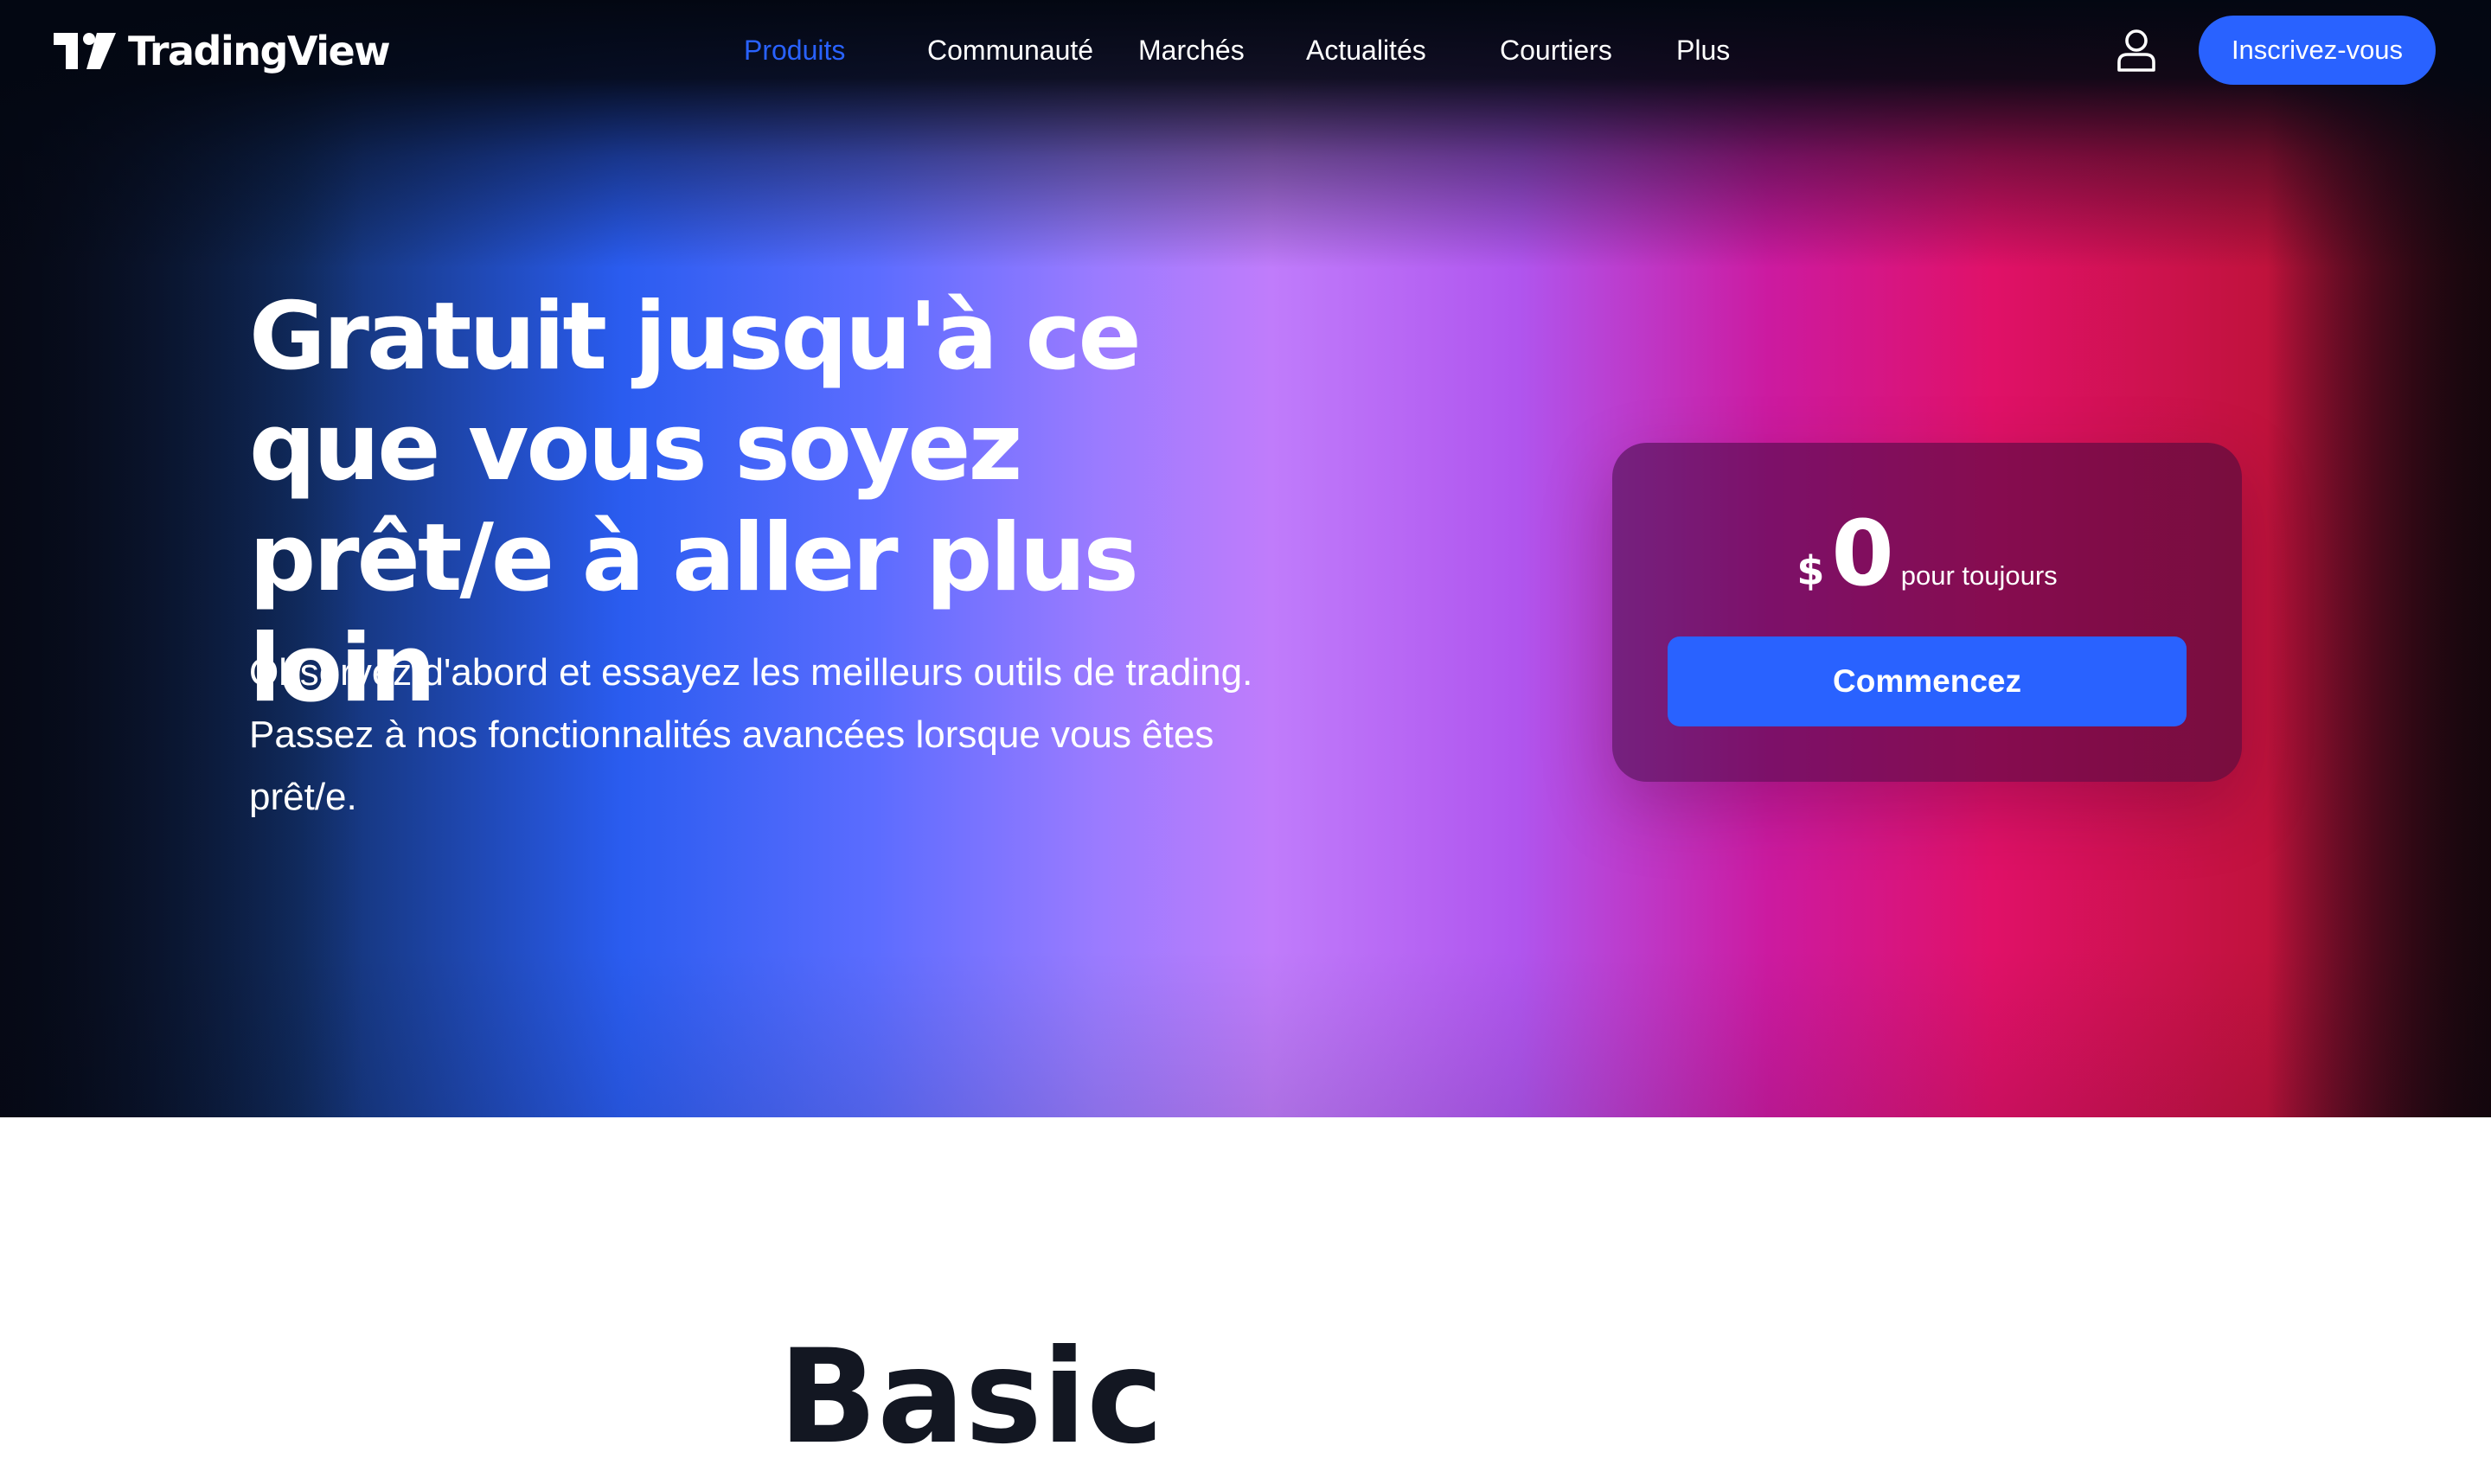 The height and width of the screenshot is (1484, 2491). What do you see at coordinates (2136, 51) in the screenshot?
I see `user-icon` at bounding box center [2136, 51].